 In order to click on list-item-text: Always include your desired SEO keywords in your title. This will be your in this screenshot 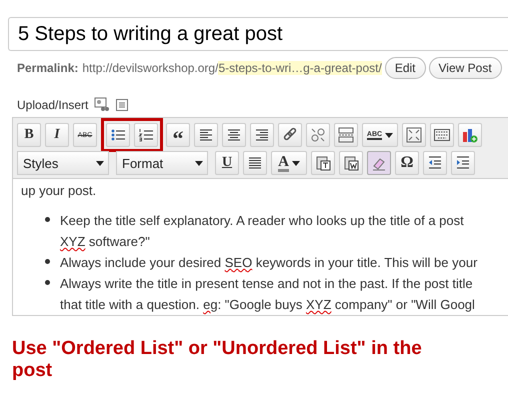, I will do `click(269, 263)`.